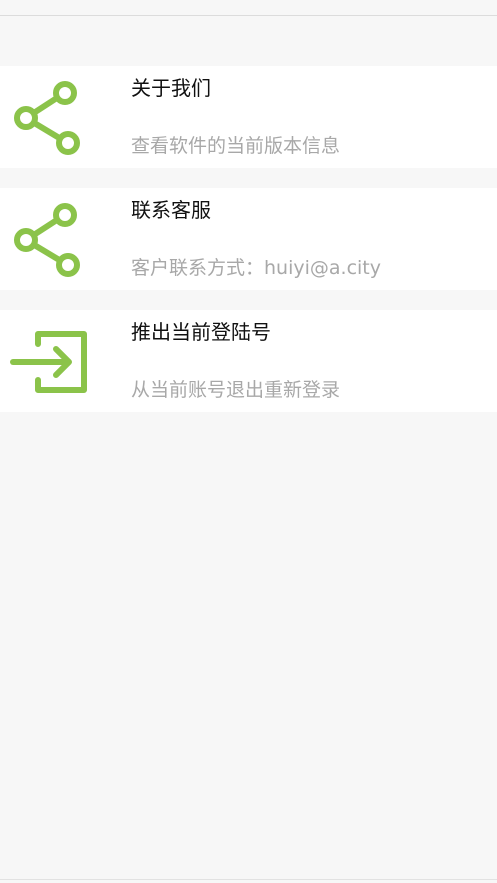  What do you see at coordinates (248, 361) in the screenshot?
I see `menu-item-logout: 推出当前登陆号 从当前账号退出重新登录` at bounding box center [248, 361].